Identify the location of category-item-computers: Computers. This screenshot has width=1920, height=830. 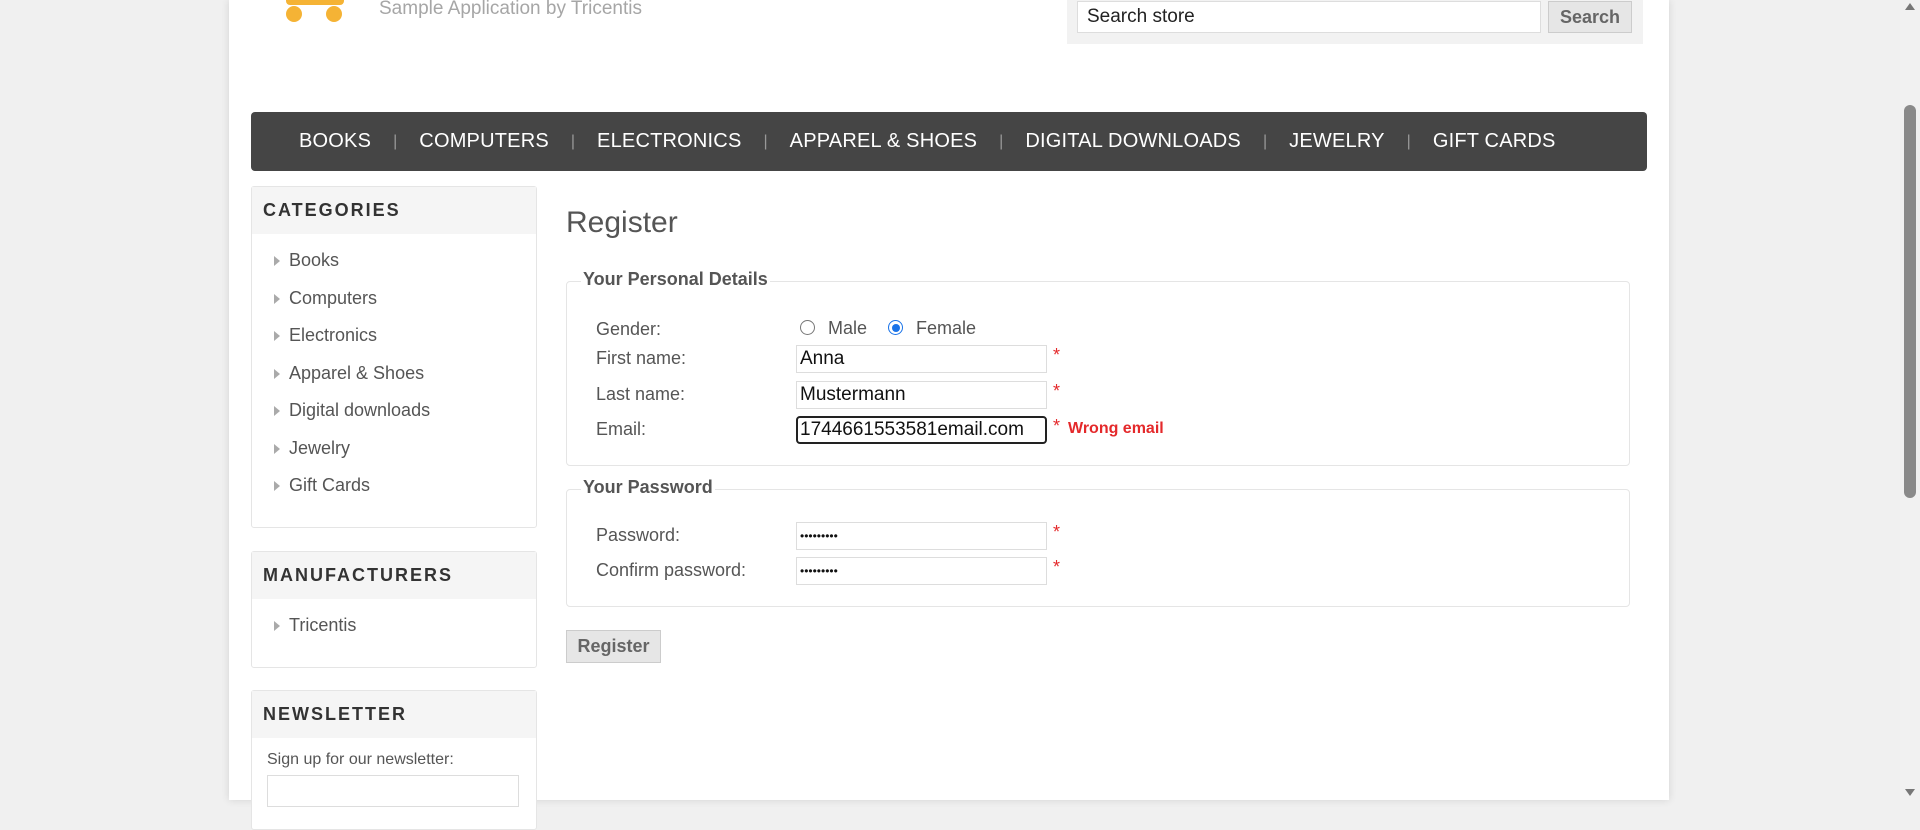
(394, 299).